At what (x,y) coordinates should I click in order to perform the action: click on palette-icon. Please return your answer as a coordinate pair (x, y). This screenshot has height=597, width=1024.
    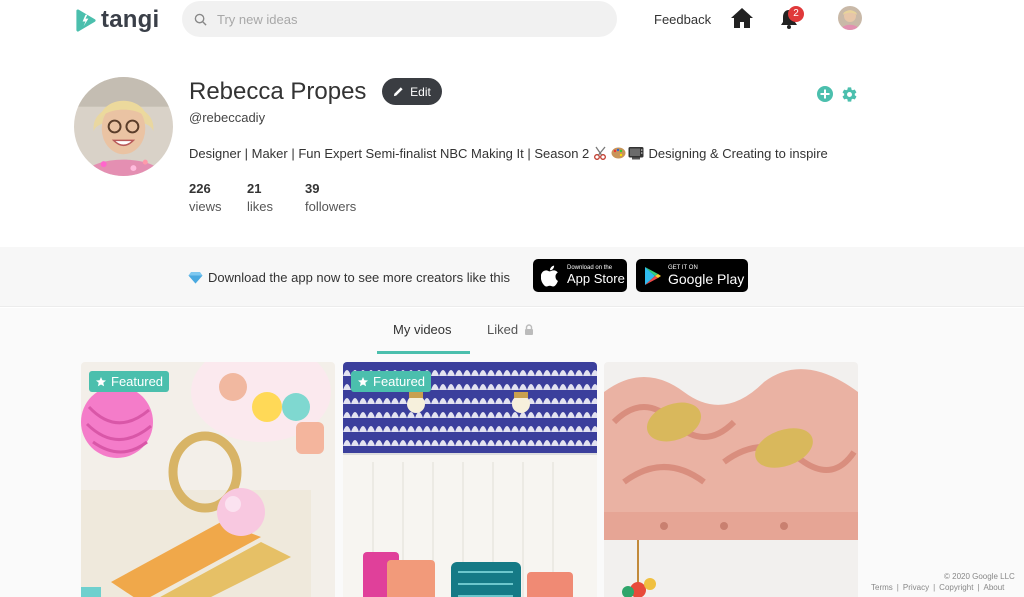
    Looking at the image, I should click on (618, 153).